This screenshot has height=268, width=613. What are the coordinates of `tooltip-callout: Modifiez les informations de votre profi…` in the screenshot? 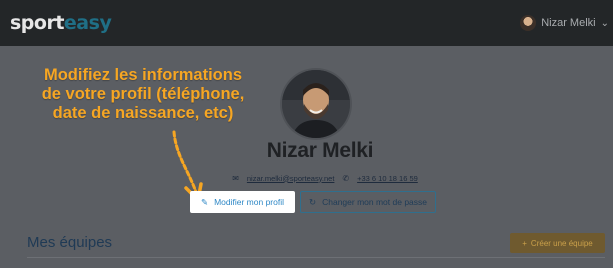 It's located at (143, 94).